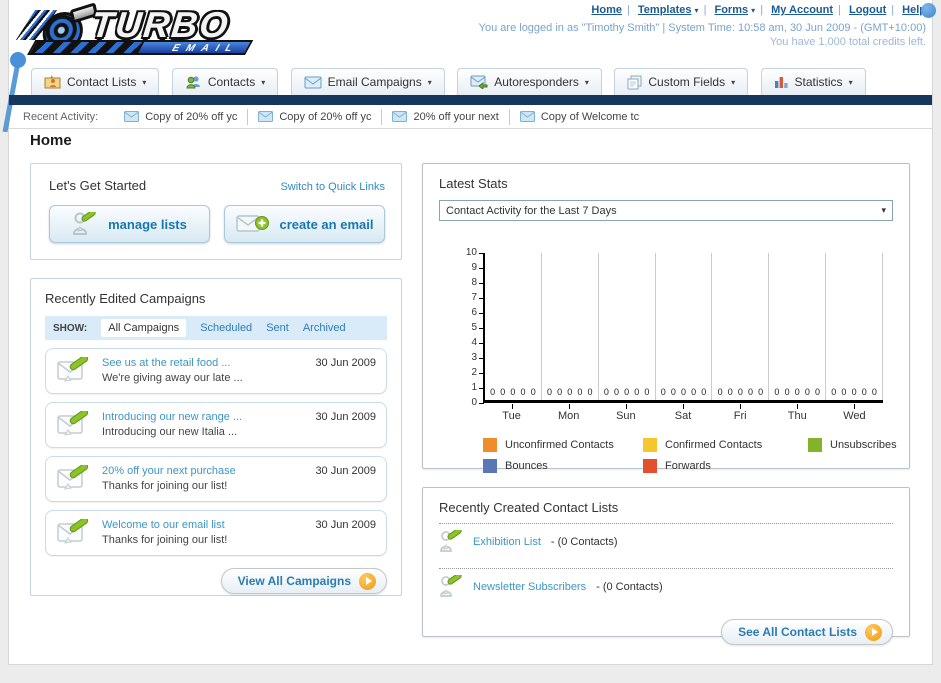  What do you see at coordinates (277, 328) in the screenshot?
I see `filter-sent: Sent` at bounding box center [277, 328].